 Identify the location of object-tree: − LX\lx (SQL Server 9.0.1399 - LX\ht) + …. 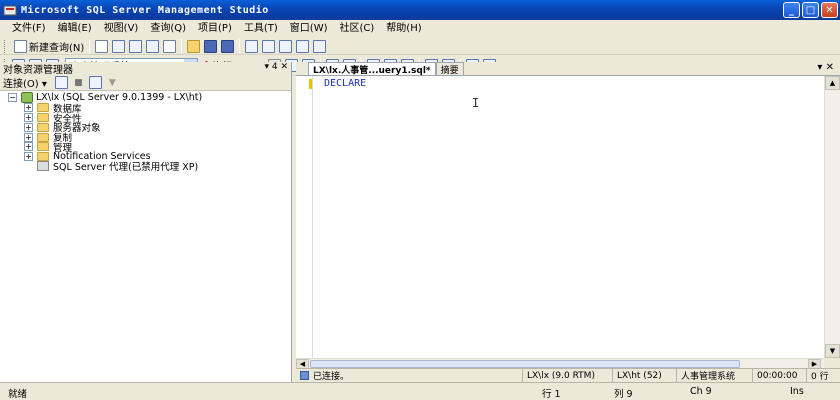
(145, 132).